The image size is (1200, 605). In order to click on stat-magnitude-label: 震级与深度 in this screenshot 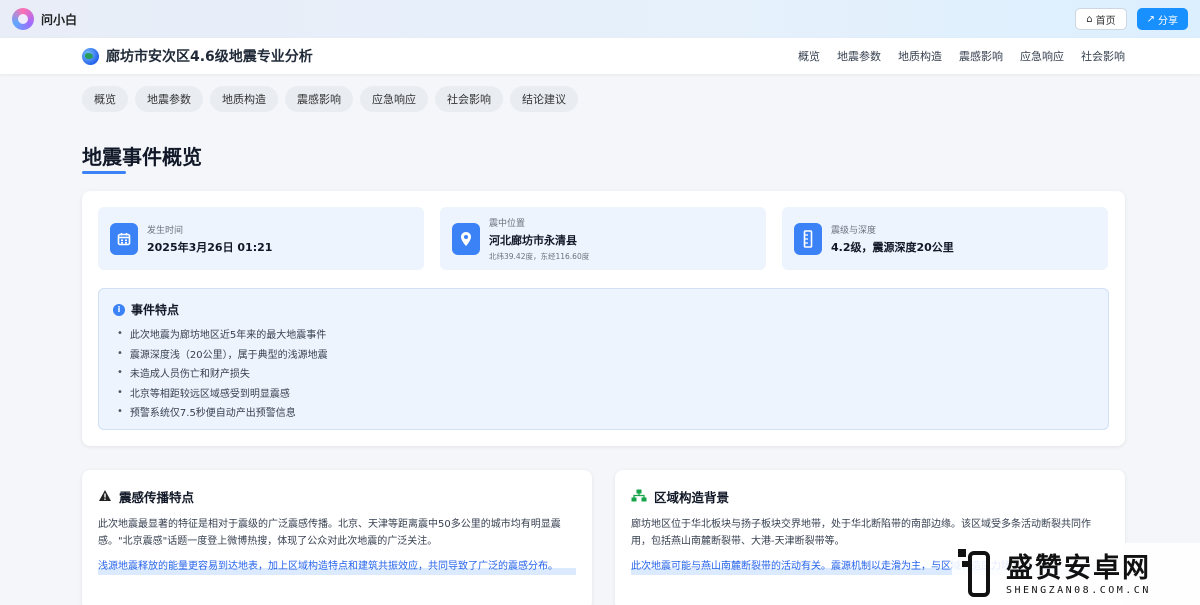, I will do `click(854, 230)`.